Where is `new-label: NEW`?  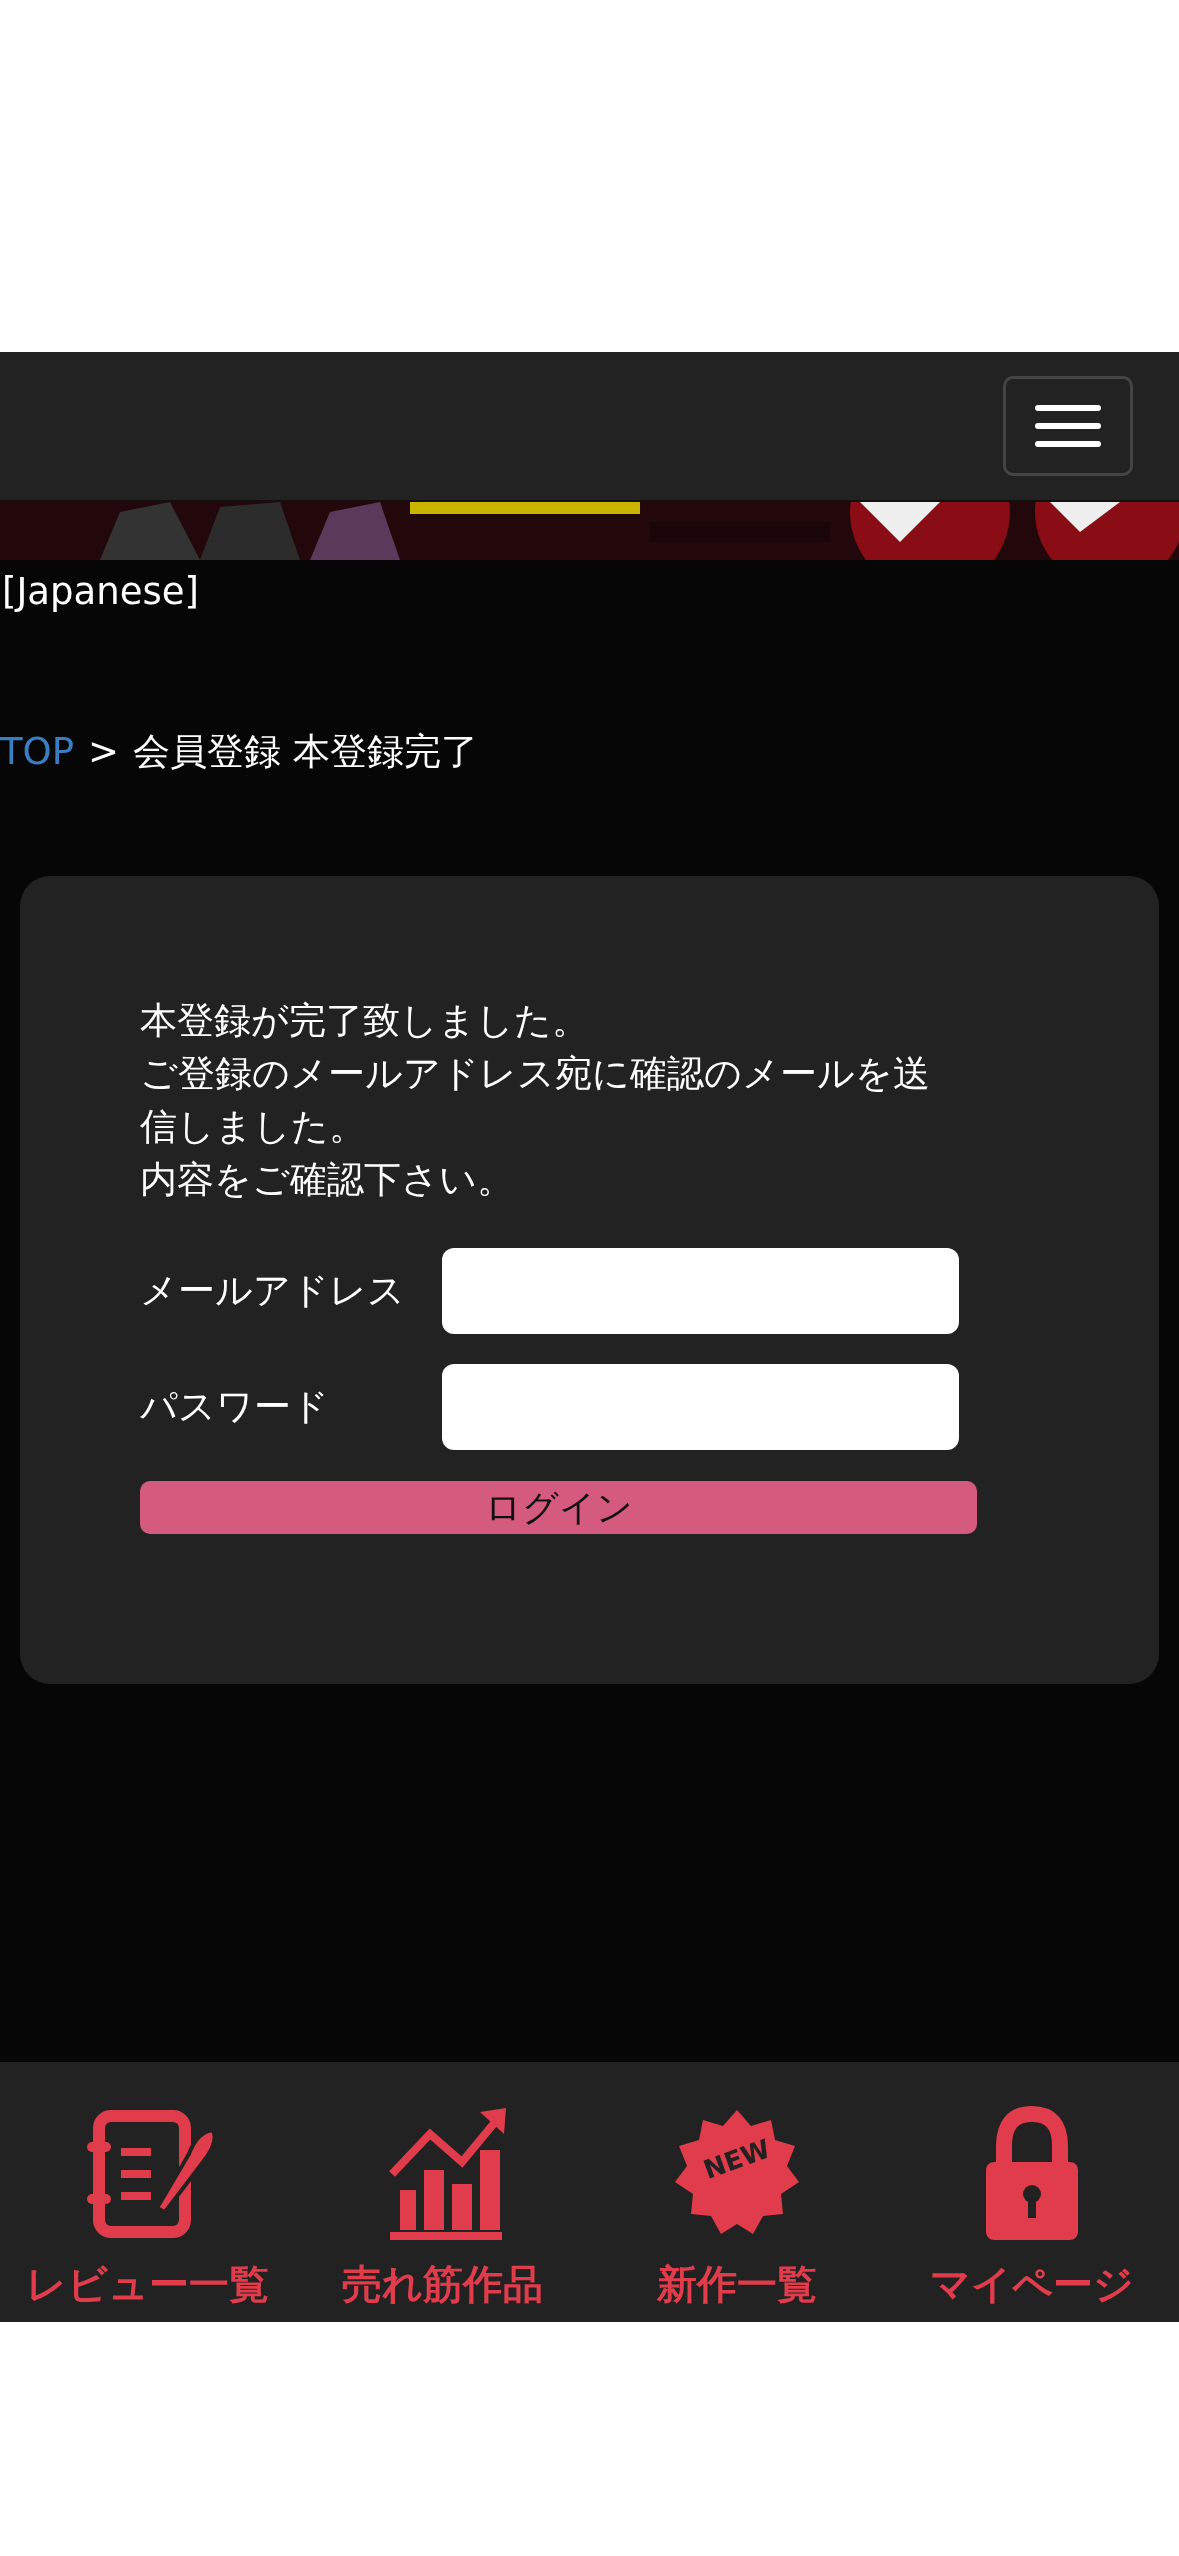
new-label: NEW is located at coordinates (736, 2159).